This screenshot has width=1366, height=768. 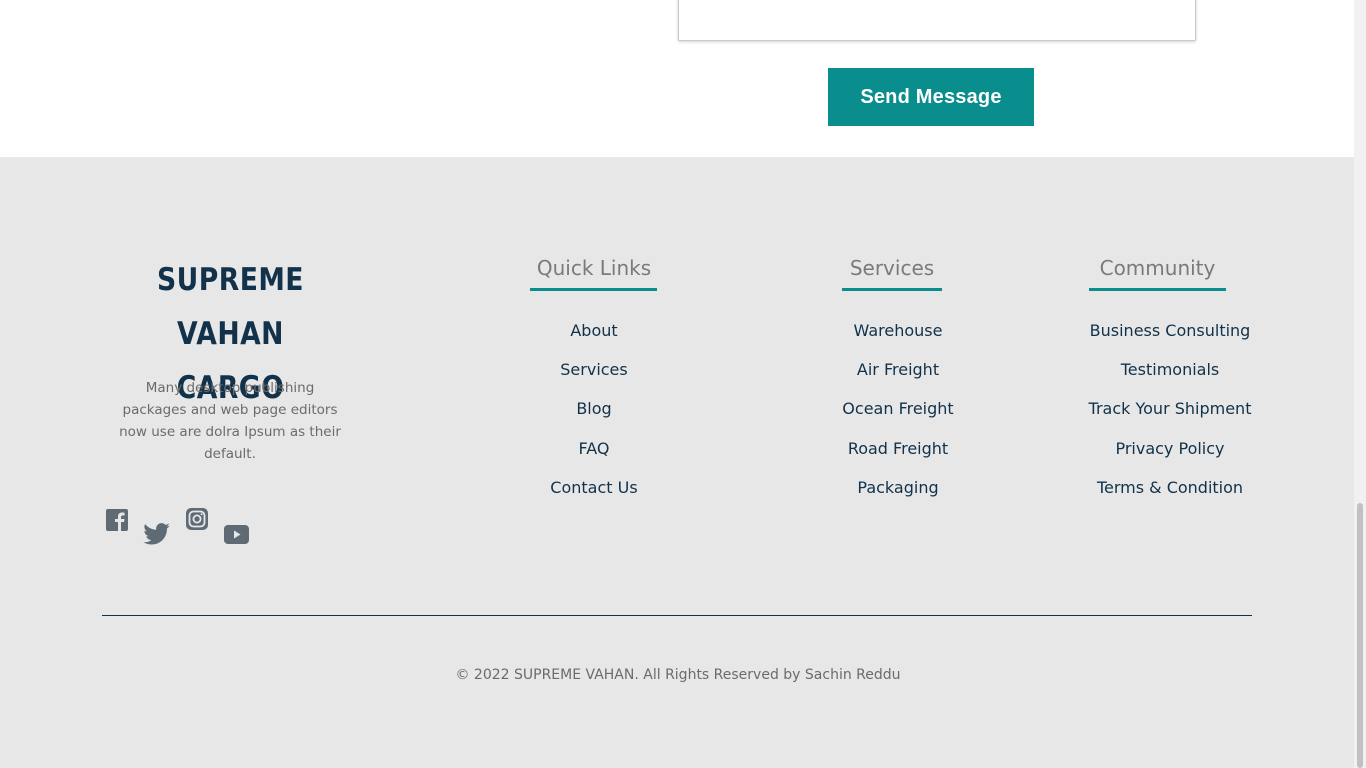 What do you see at coordinates (197, 519) in the screenshot?
I see `instagram-icon` at bounding box center [197, 519].